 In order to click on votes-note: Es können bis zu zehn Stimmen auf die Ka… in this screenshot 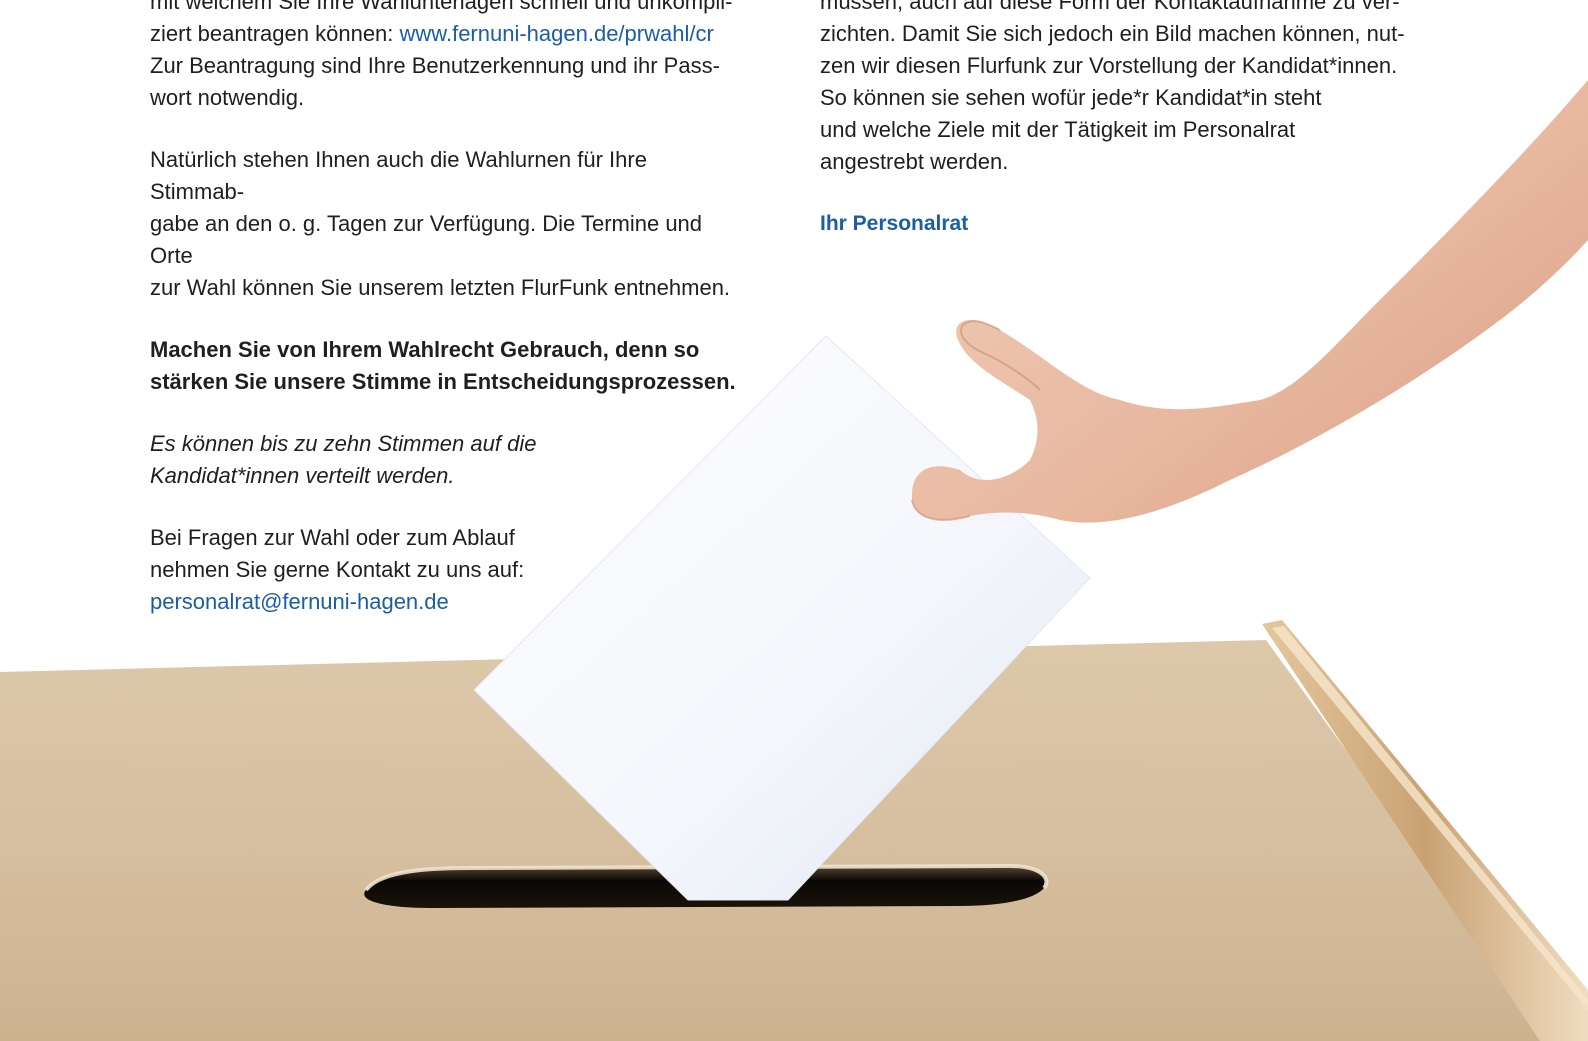, I will do `click(350, 460)`.